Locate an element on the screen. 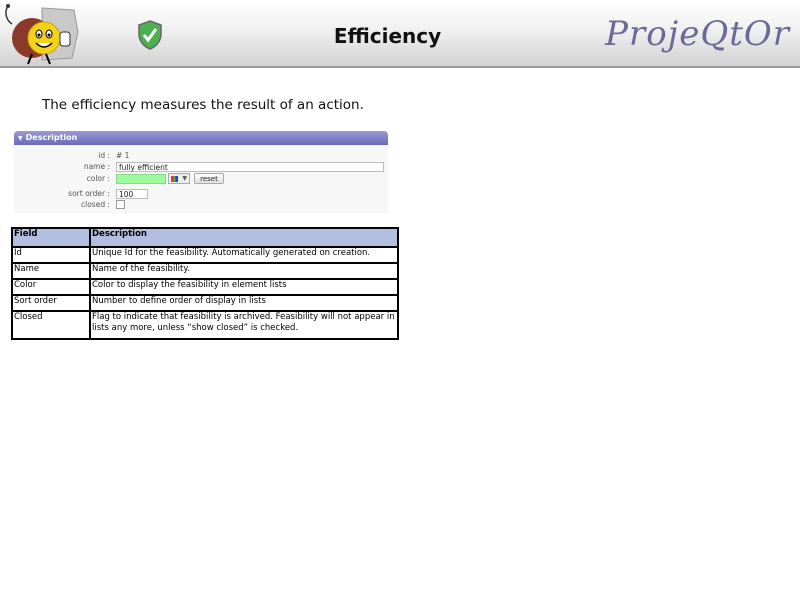 The width and height of the screenshot is (800, 600). name-label: name : is located at coordinates (96, 166).